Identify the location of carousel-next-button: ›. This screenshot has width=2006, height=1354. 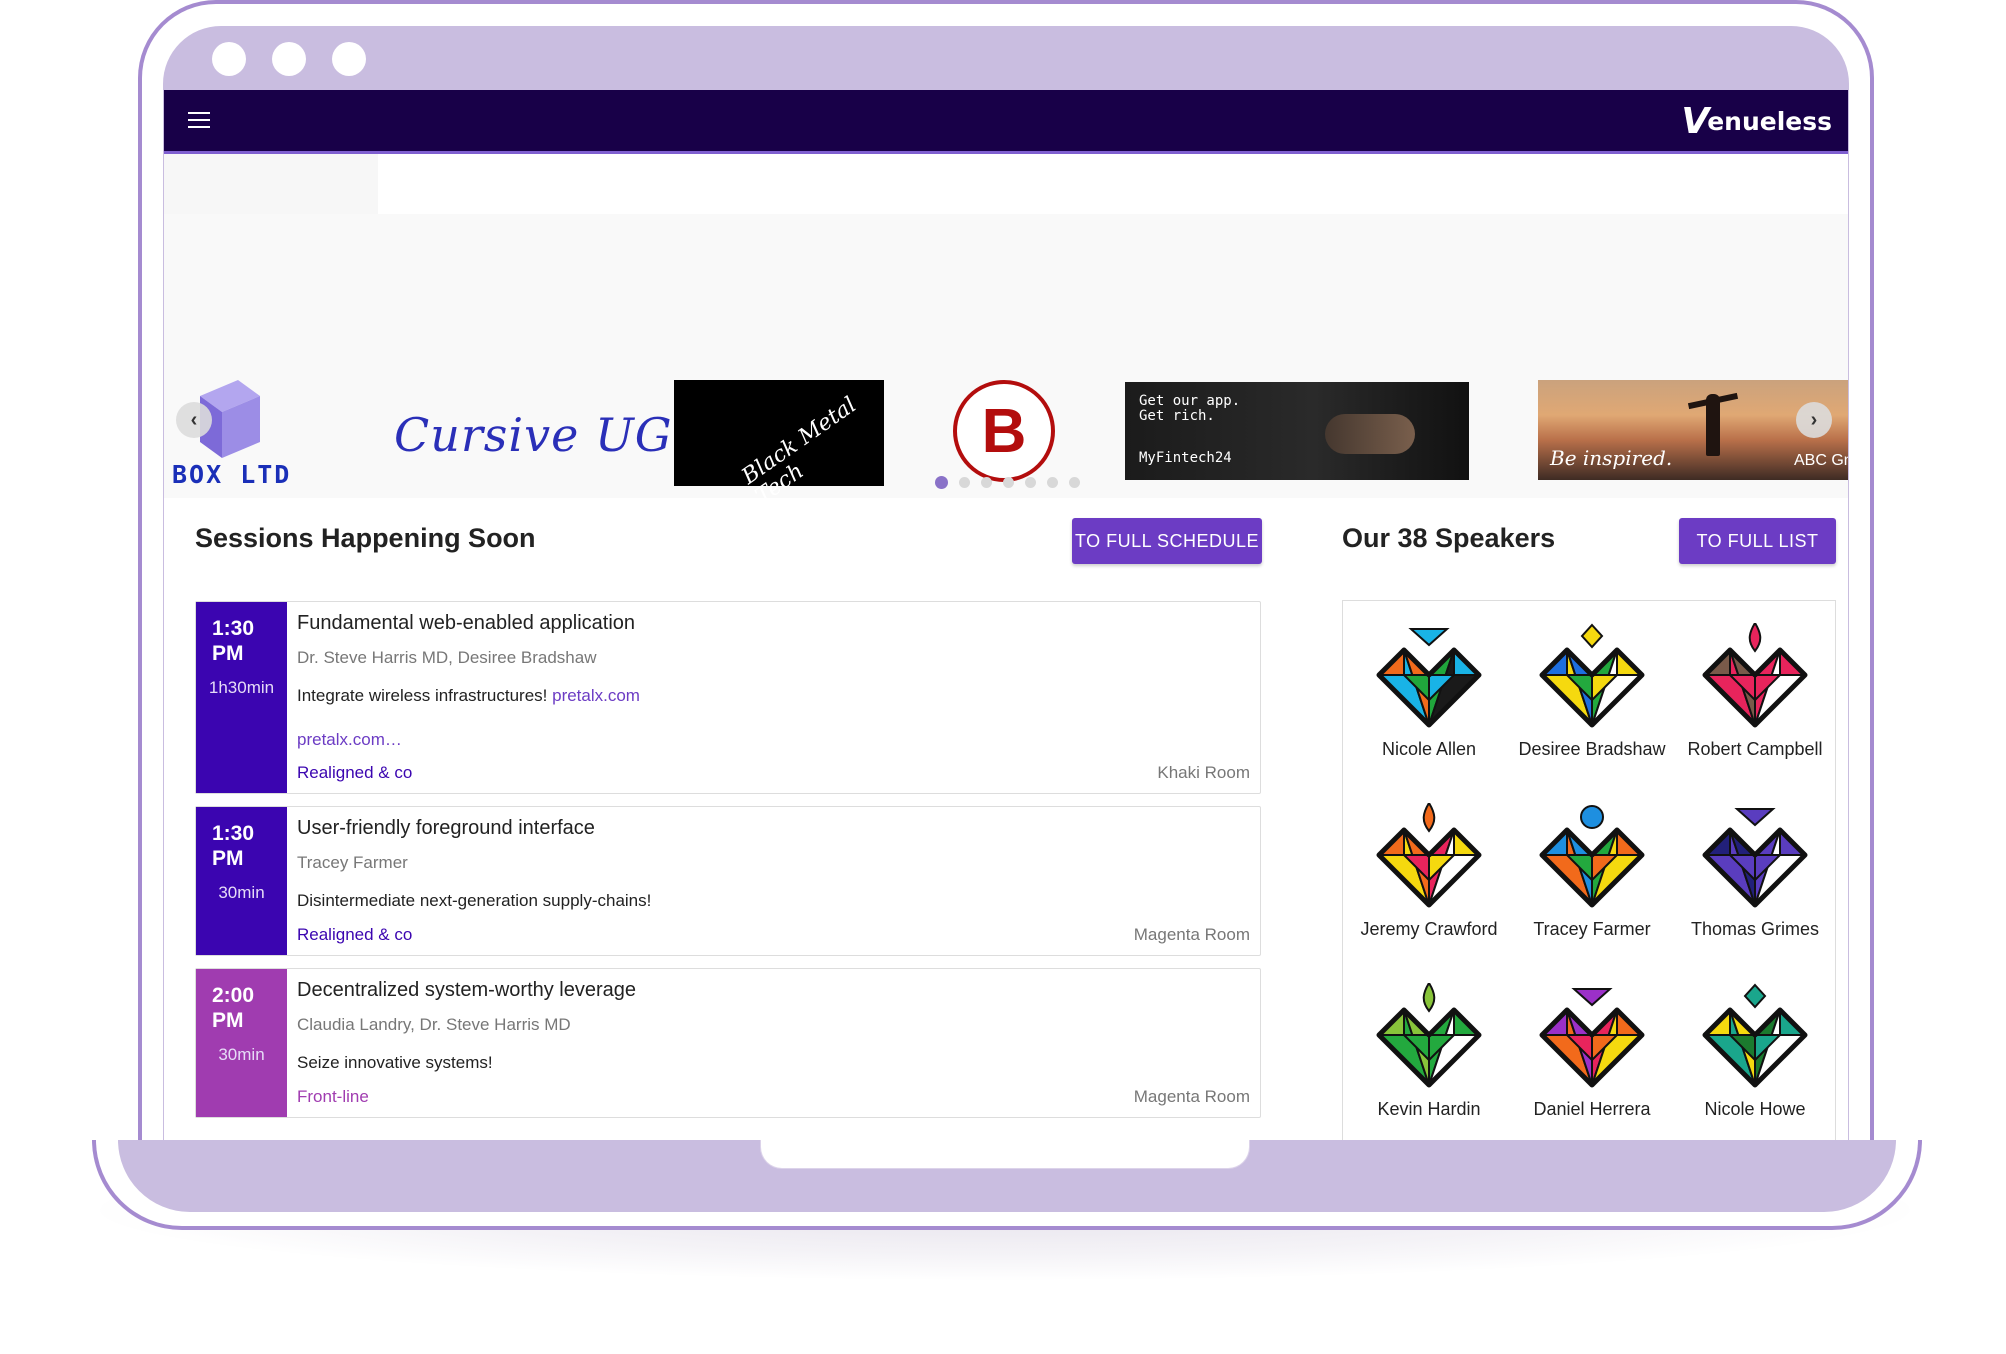
(1814, 420).